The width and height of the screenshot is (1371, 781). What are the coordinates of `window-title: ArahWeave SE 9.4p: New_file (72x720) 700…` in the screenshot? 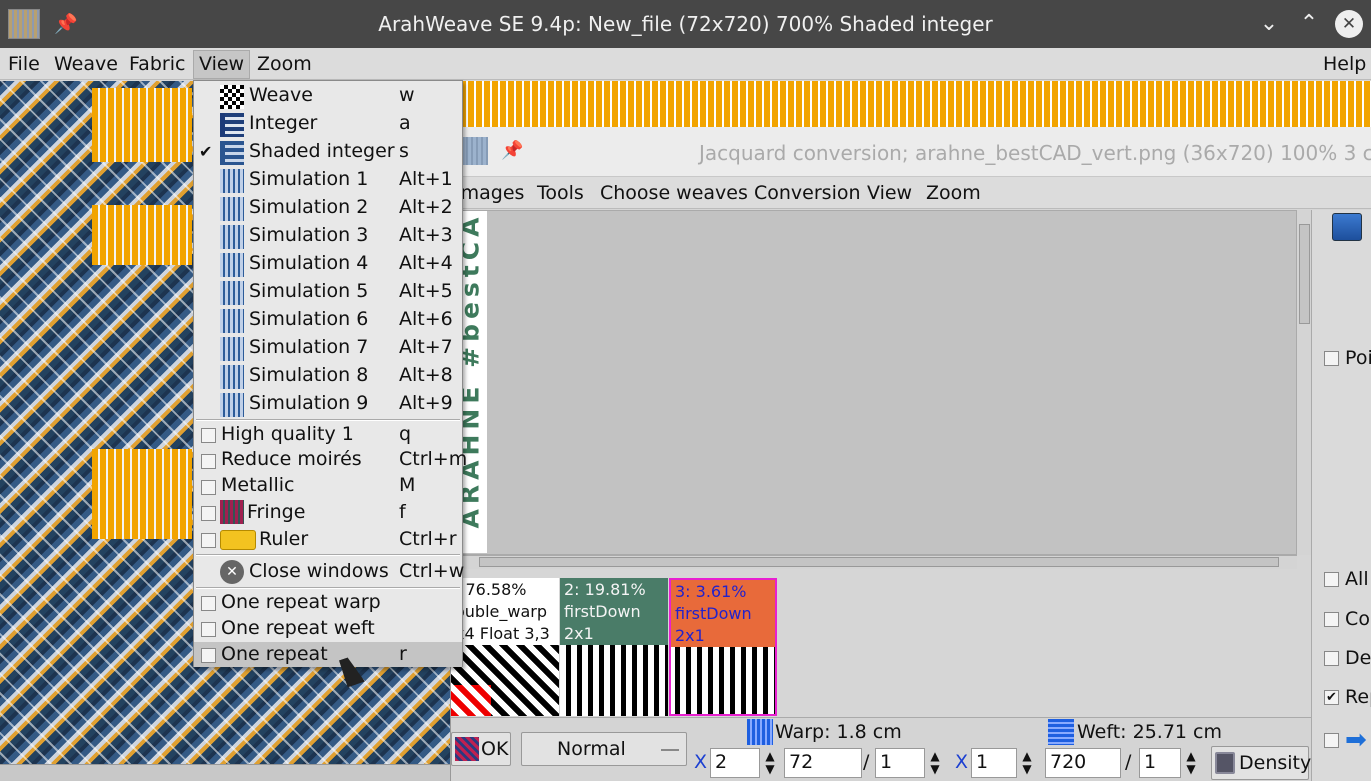 It's located at (685, 24).